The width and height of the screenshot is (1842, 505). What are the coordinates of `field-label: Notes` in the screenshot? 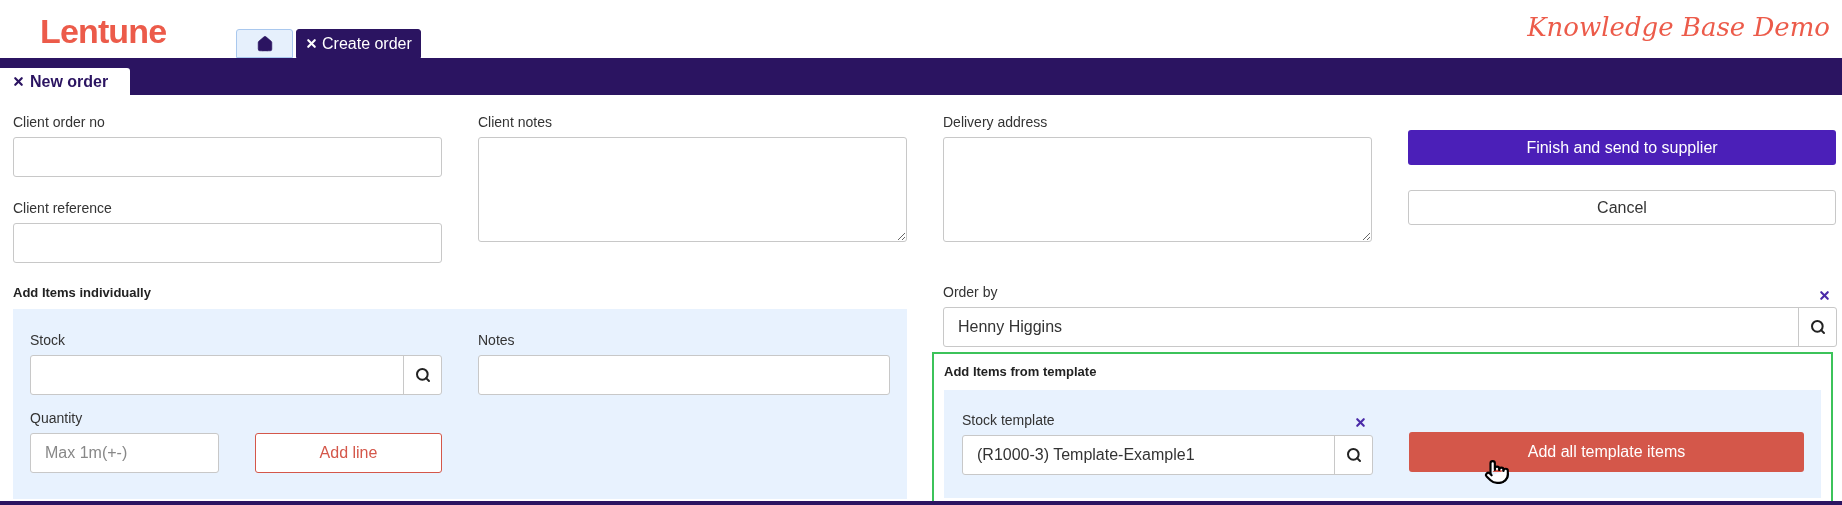 It's located at (497, 339).